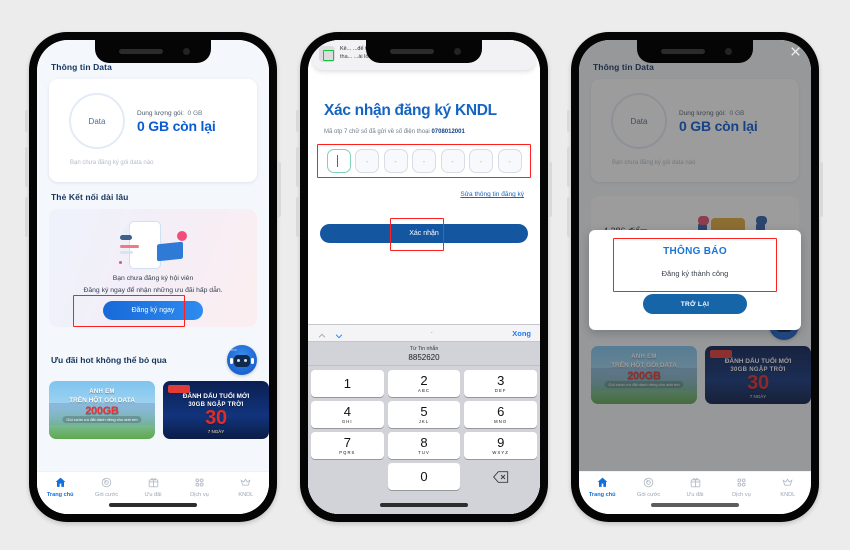 This screenshot has width=850, height=550. I want to click on register-now-button: Đăng ký ngay, so click(153, 310).